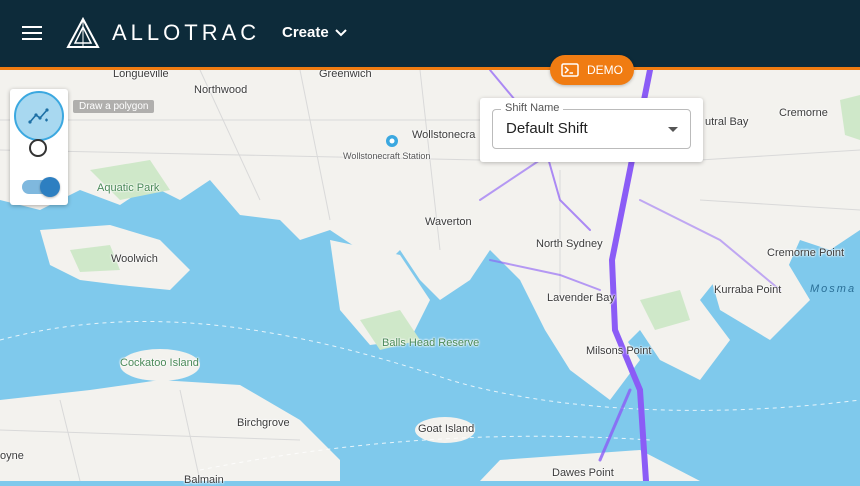  What do you see at coordinates (114, 106) in the screenshot?
I see `draw-polygon-tooltip: Draw a polygon` at bounding box center [114, 106].